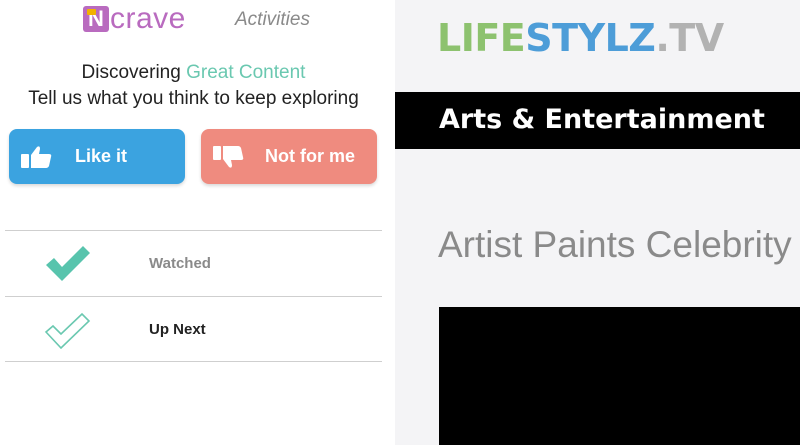  What do you see at coordinates (180, 263) in the screenshot?
I see `watched-label: Watched` at bounding box center [180, 263].